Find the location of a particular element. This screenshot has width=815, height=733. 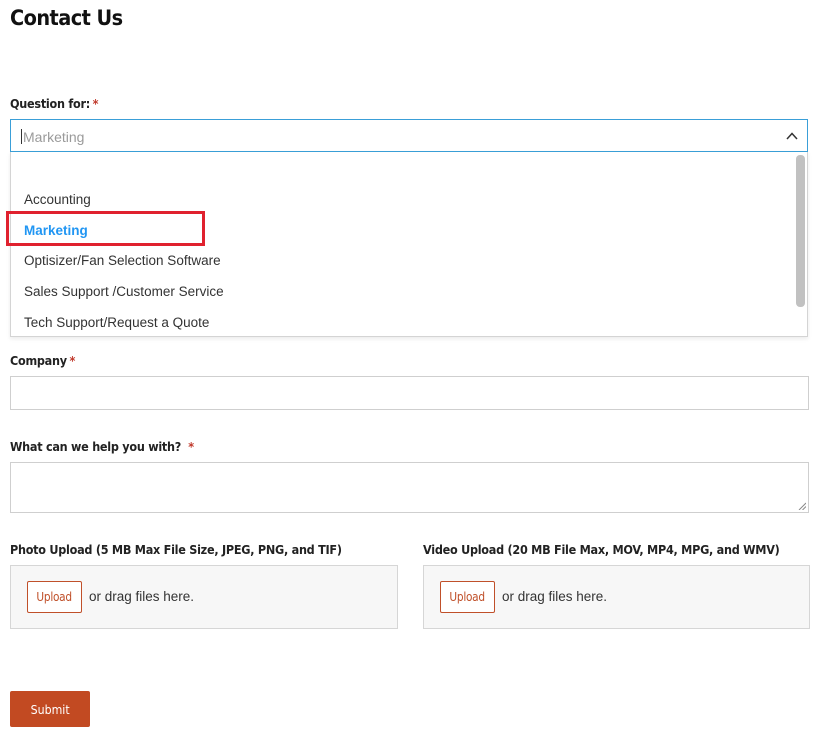

video-upload-dropzone: Upload or drag files here. is located at coordinates (616, 597).